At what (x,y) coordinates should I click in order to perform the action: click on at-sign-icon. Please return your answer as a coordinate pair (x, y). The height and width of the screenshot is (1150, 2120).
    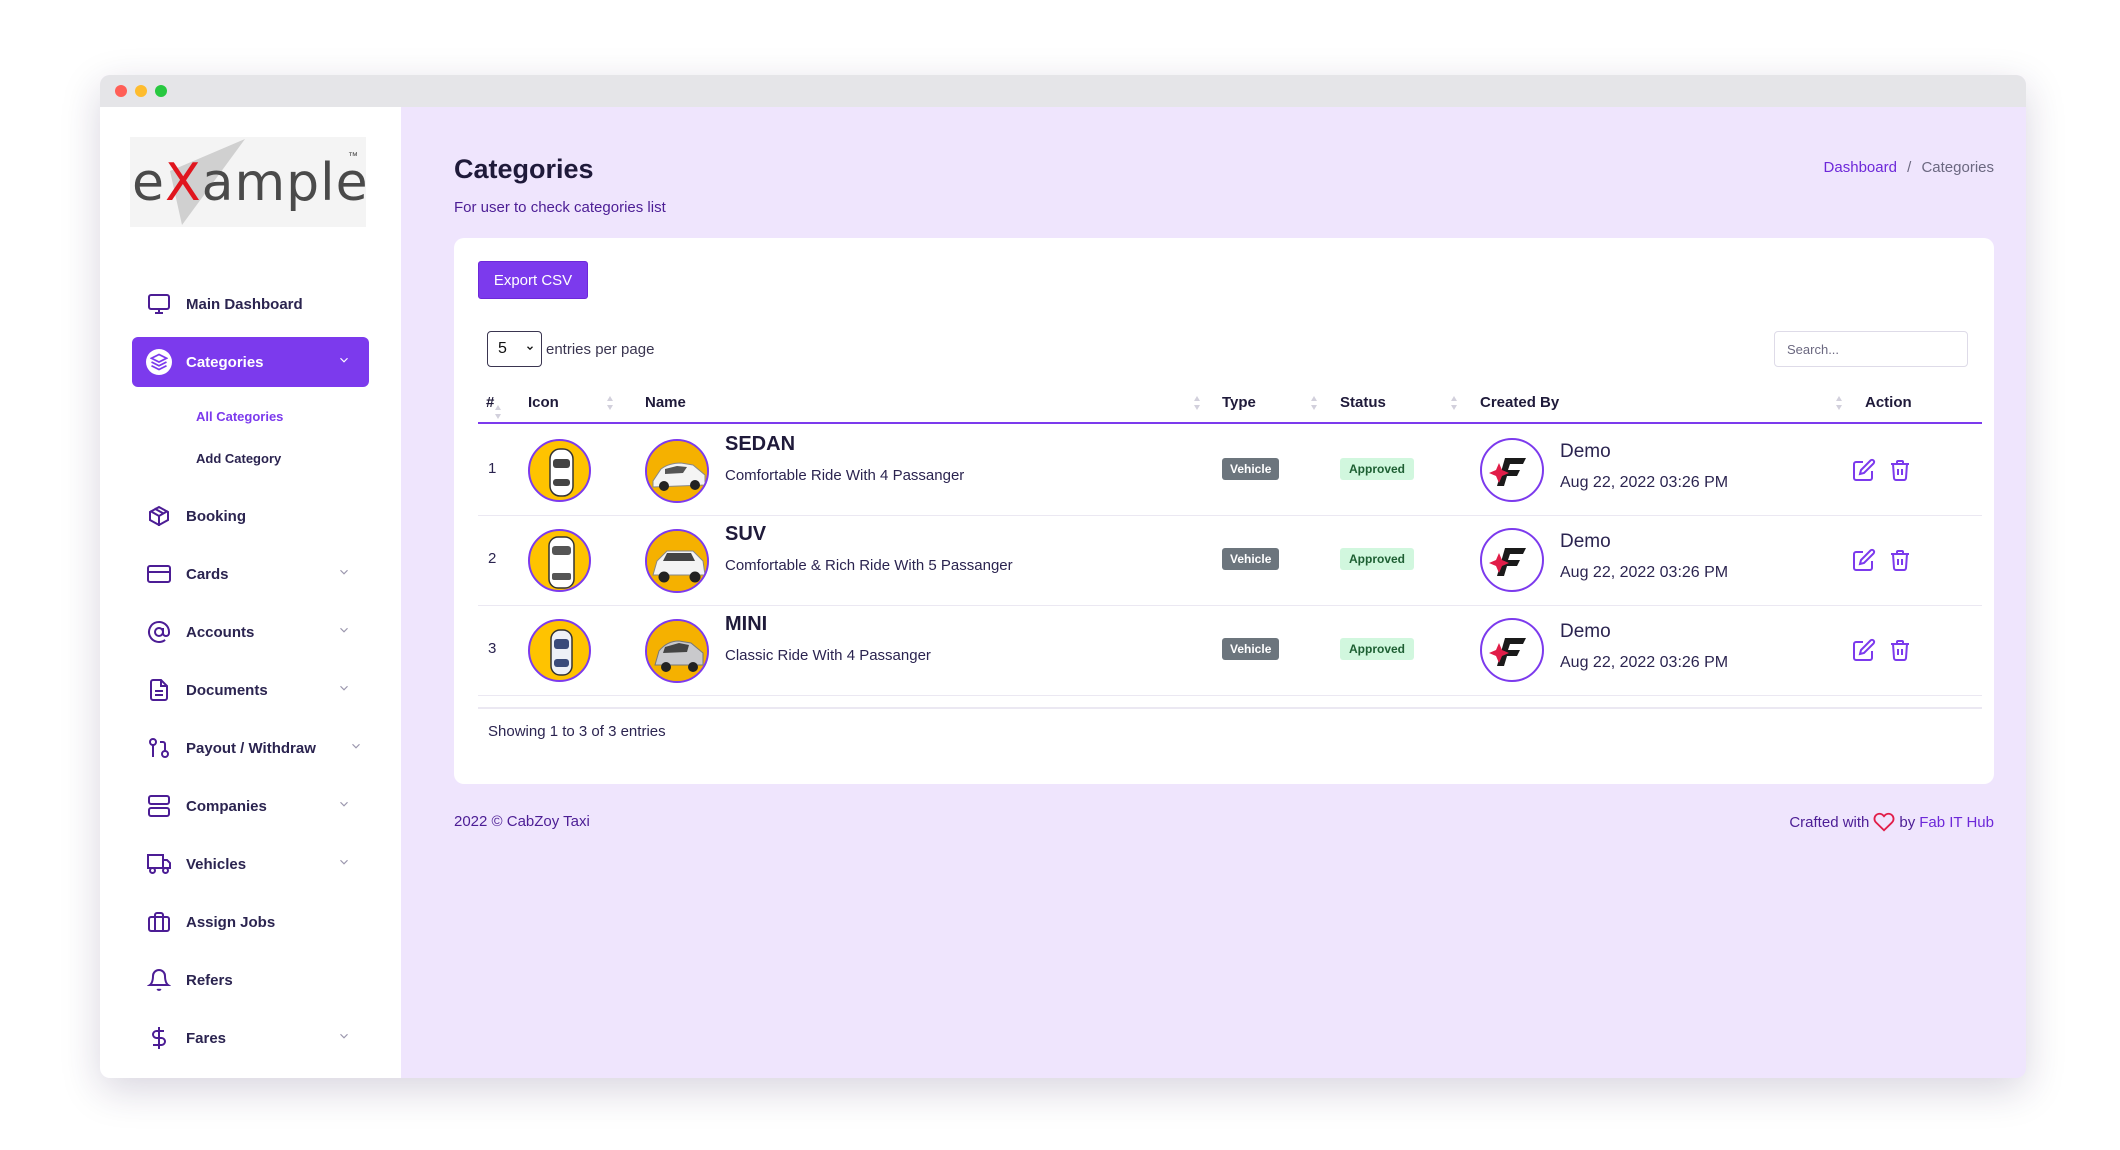
    Looking at the image, I should click on (159, 632).